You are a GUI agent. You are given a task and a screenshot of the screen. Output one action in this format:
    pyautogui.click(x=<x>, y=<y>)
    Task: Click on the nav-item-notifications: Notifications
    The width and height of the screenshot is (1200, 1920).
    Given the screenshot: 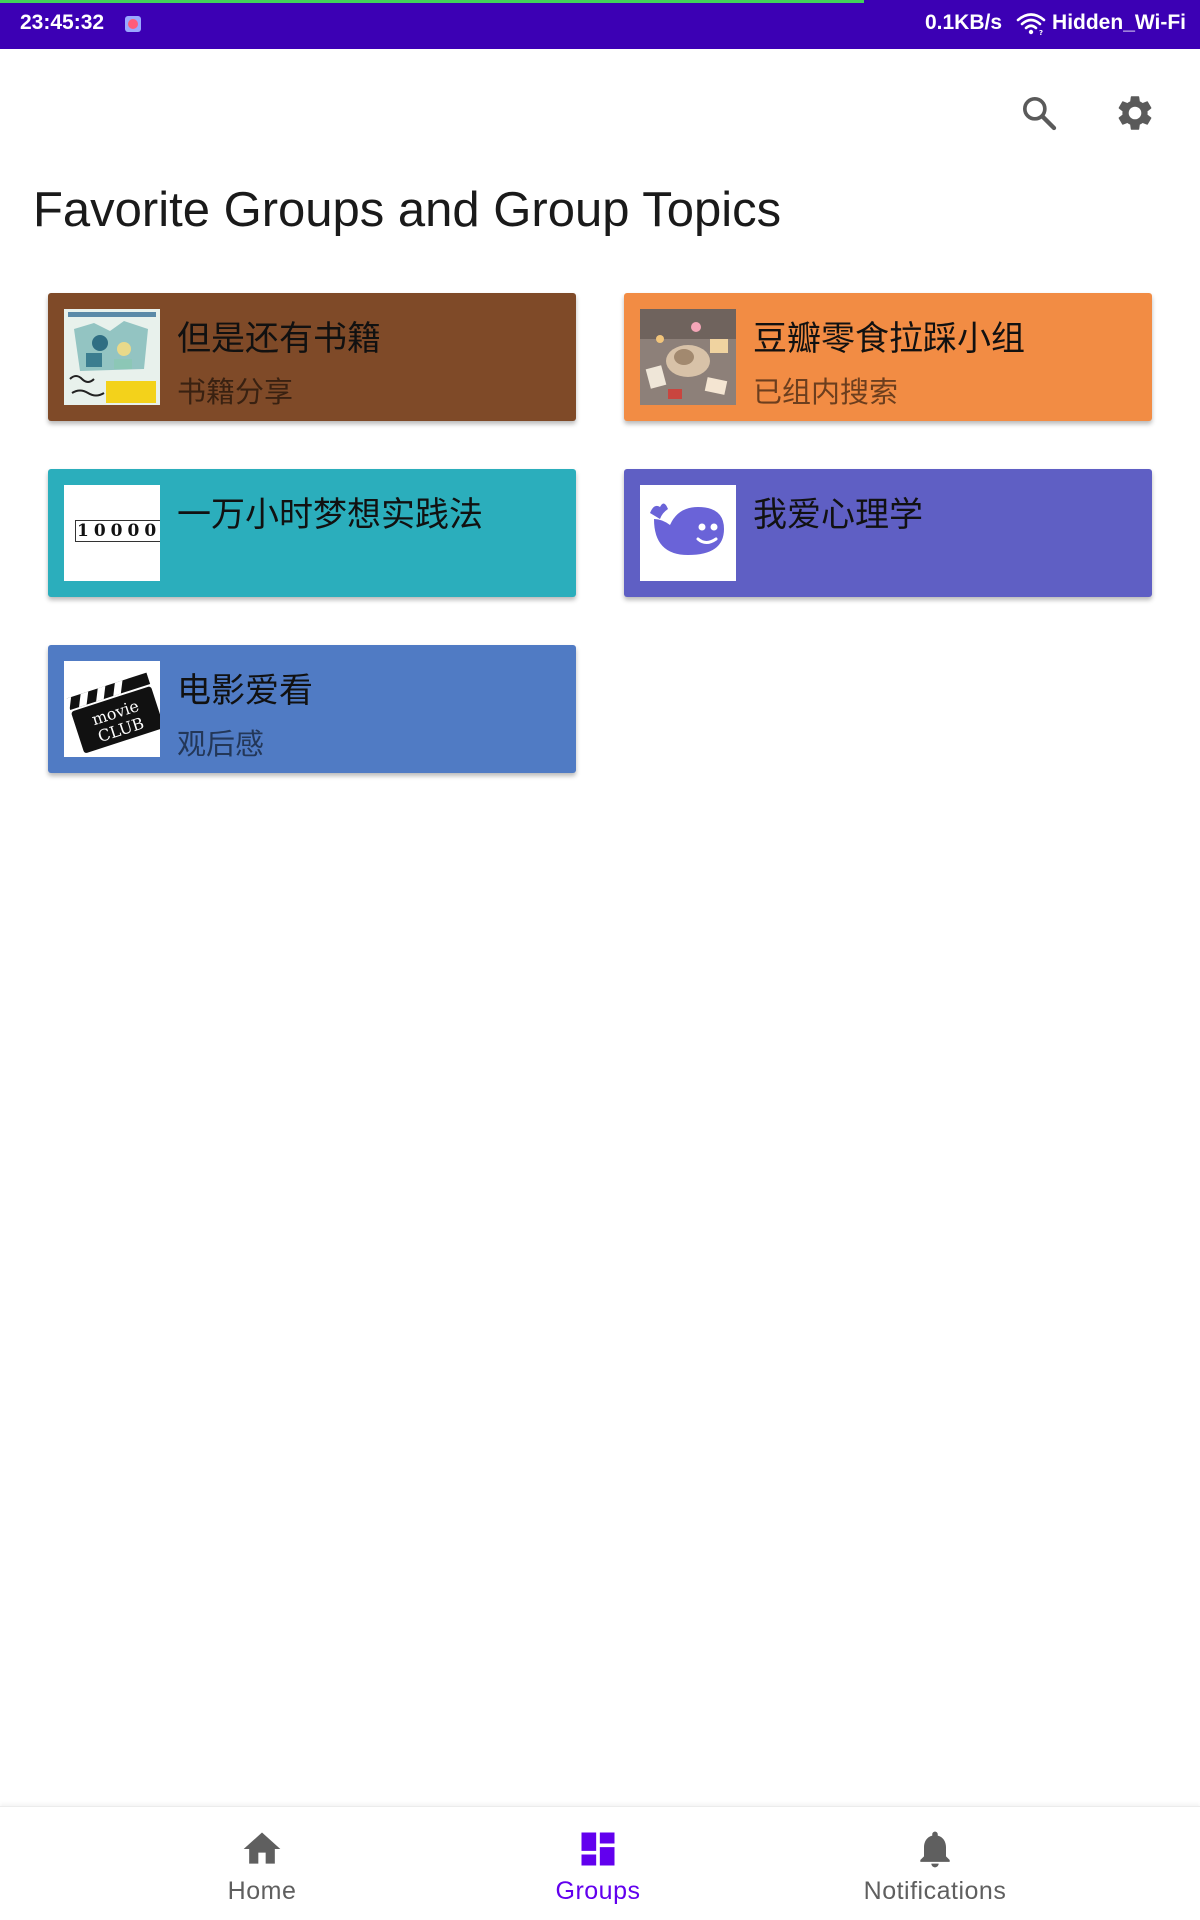 What is the action you would take?
    pyautogui.click(x=935, y=1863)
    